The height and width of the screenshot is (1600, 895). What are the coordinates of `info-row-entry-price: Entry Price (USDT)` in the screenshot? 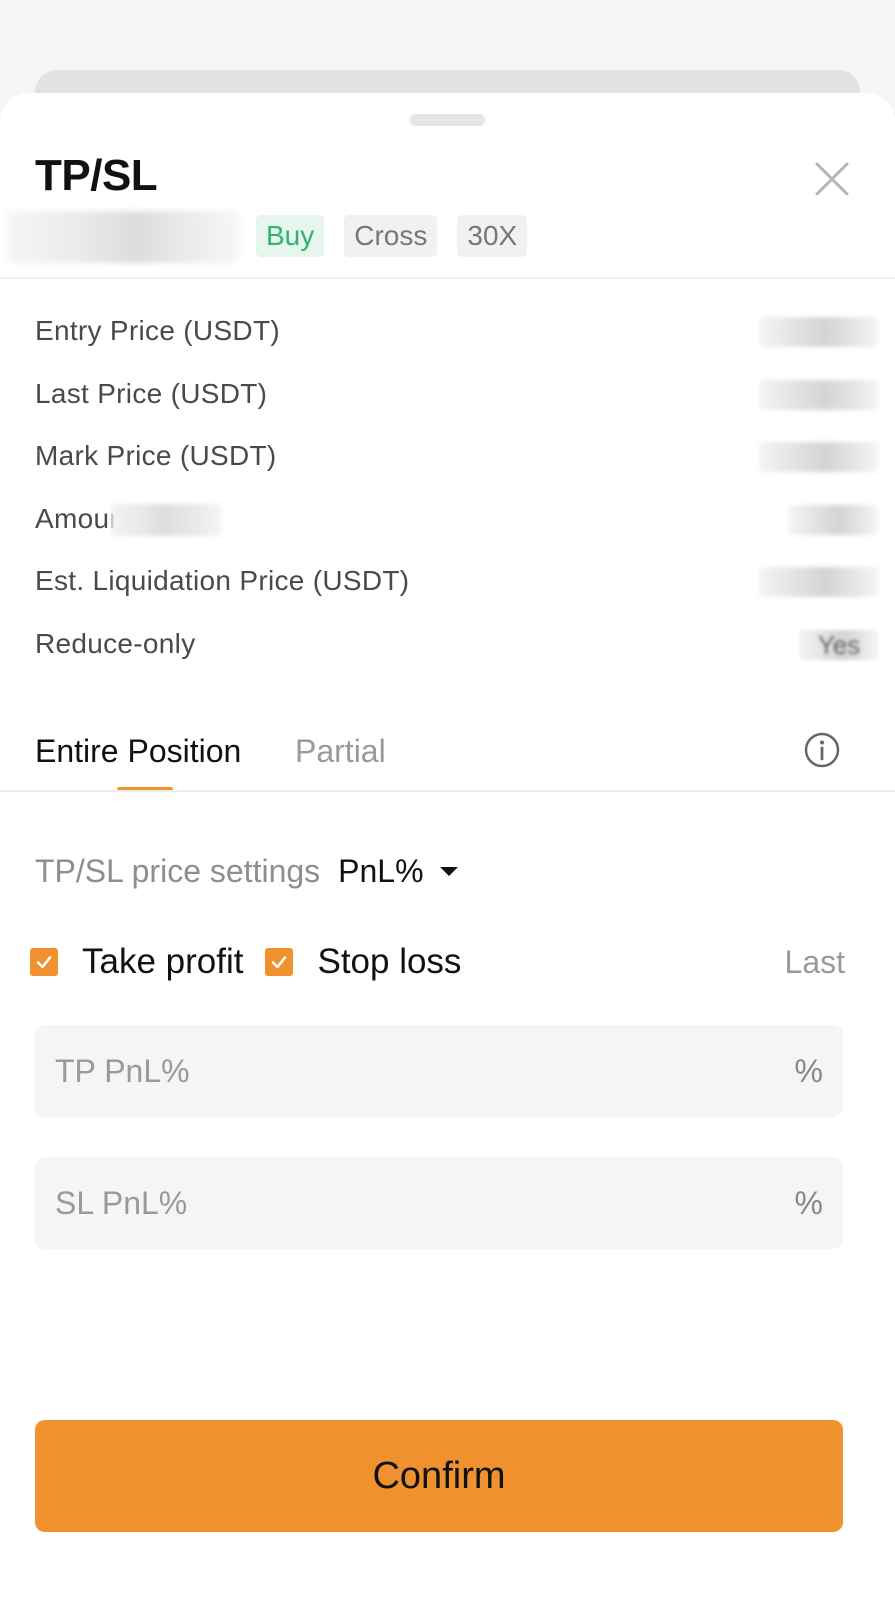 It's located at (460, 346).